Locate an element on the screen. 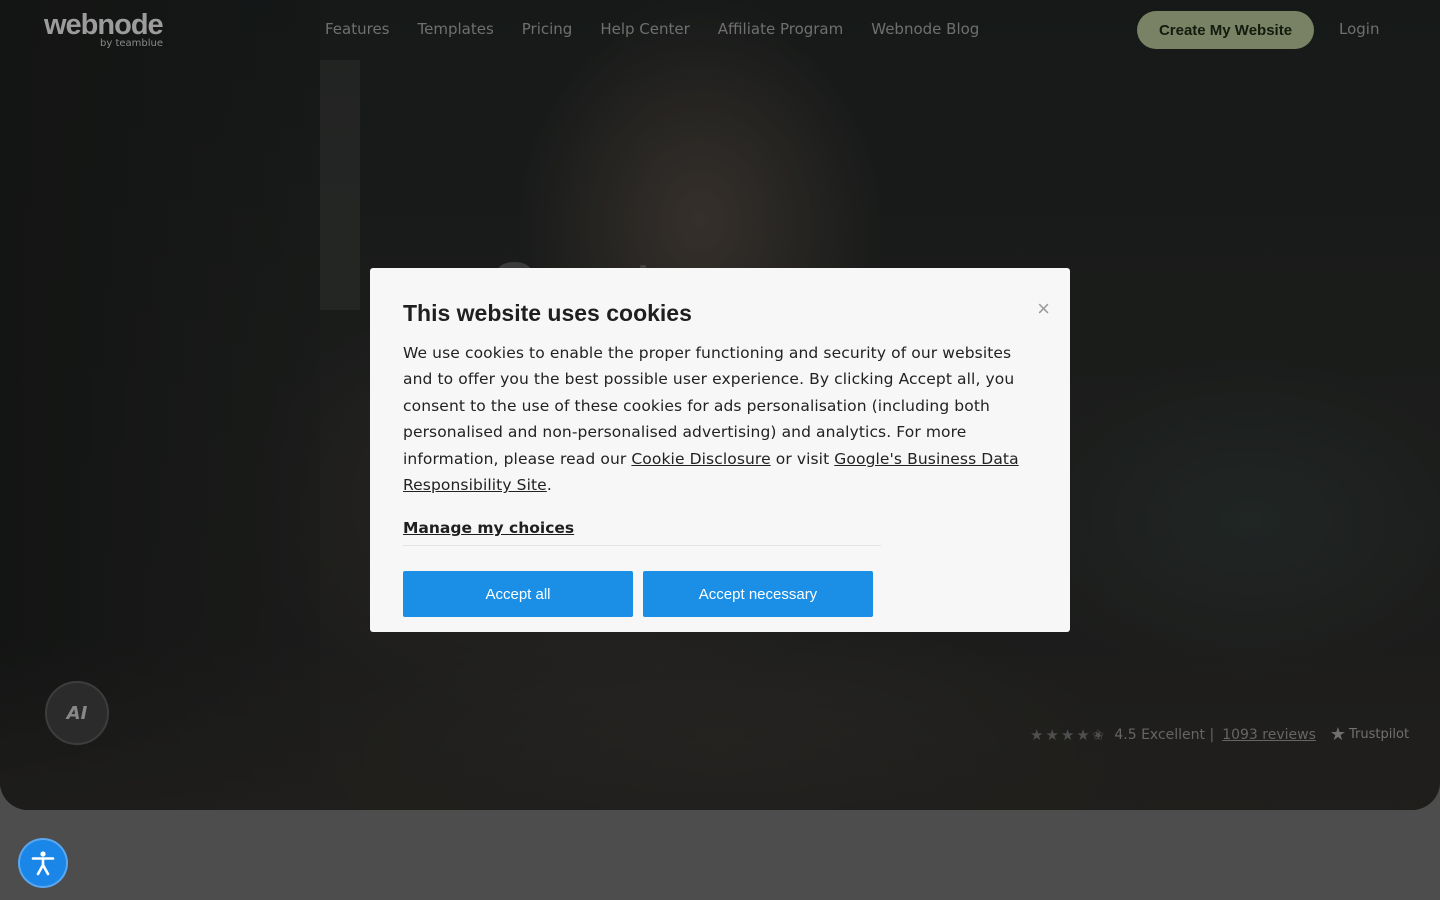 Image resolution: width=1440 pixels, height=900 pixels. accessibility-button is located at coordinates (43, 863).